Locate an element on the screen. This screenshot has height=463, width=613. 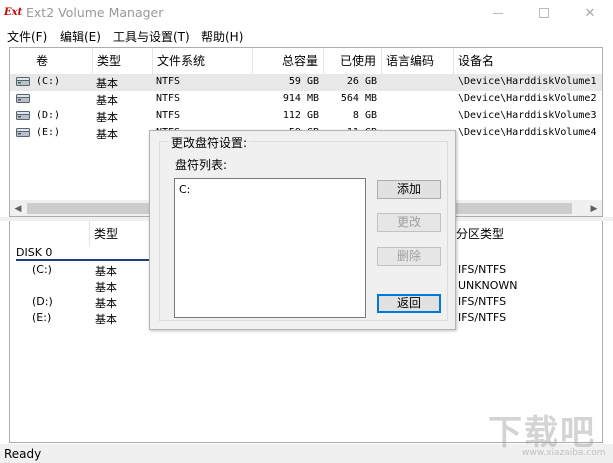
cell-used: 8 GB is located at coordinates (364, 115).